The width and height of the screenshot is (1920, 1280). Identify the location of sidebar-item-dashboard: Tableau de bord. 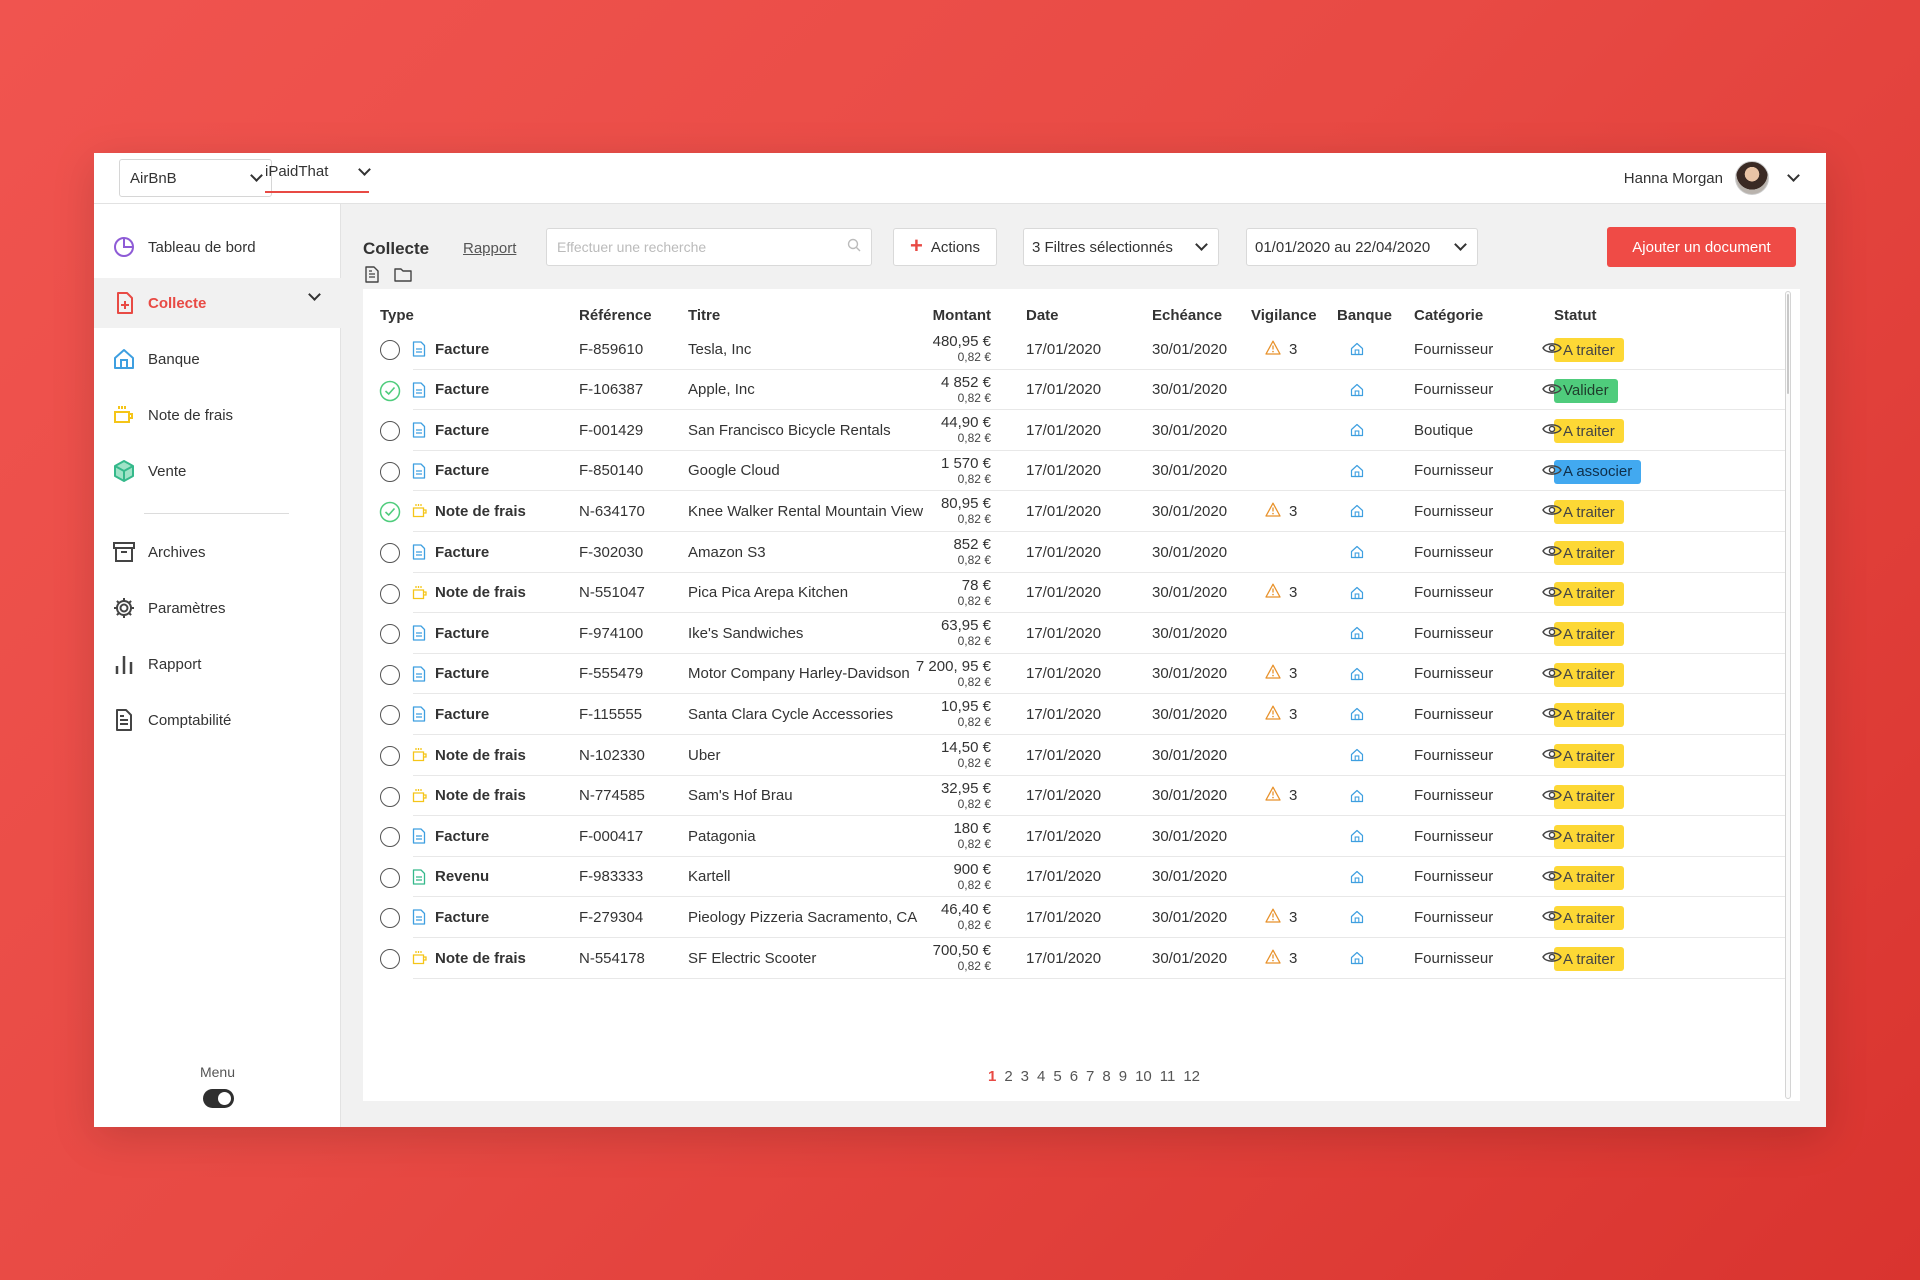
(217, 247).